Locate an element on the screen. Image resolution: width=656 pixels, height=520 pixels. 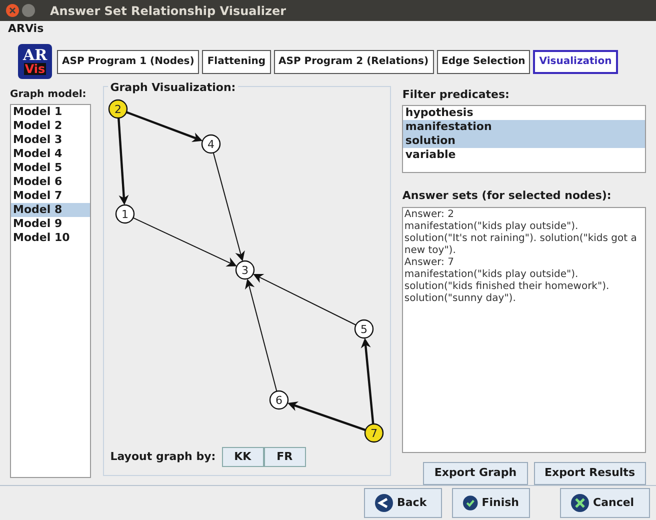
list-item: Model 4 is located at coordinates (50, 153).